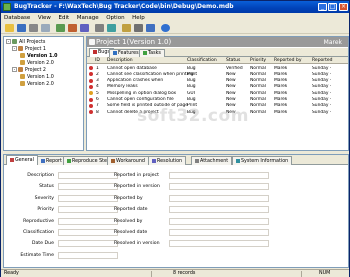 The image size is (350, 277). I want to click on find-icon, so click(84, 28).